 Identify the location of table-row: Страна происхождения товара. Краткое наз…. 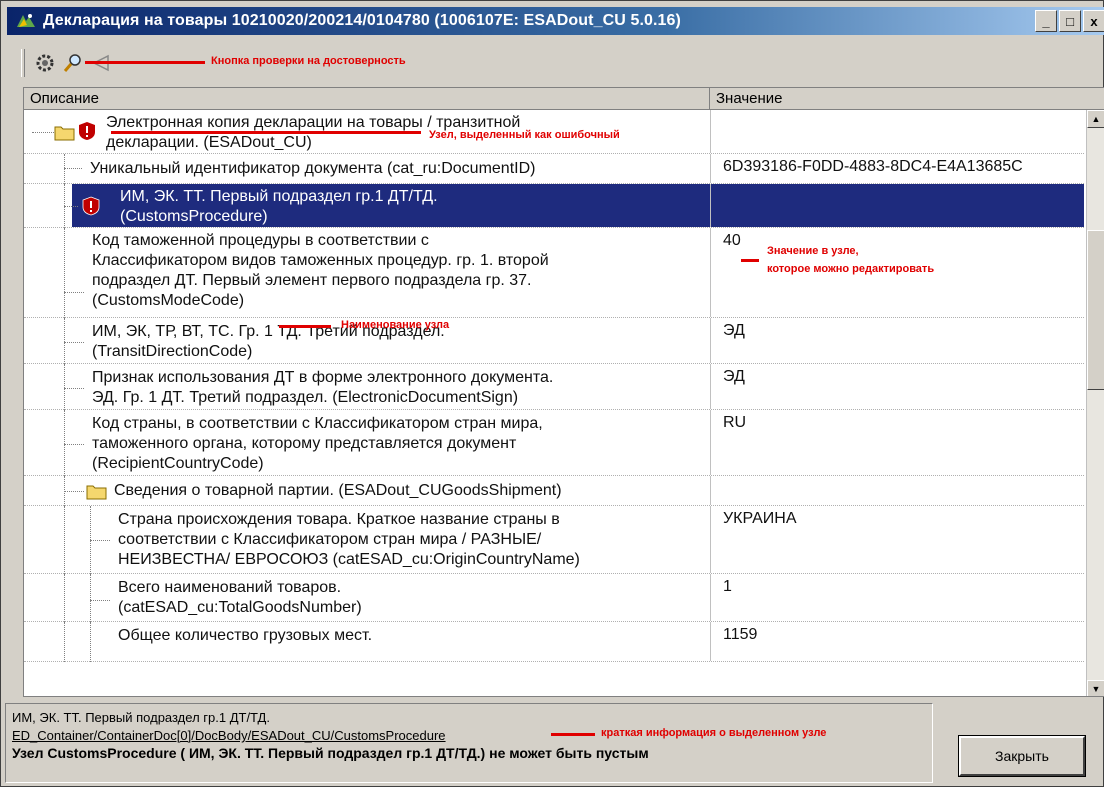
(554, 540).